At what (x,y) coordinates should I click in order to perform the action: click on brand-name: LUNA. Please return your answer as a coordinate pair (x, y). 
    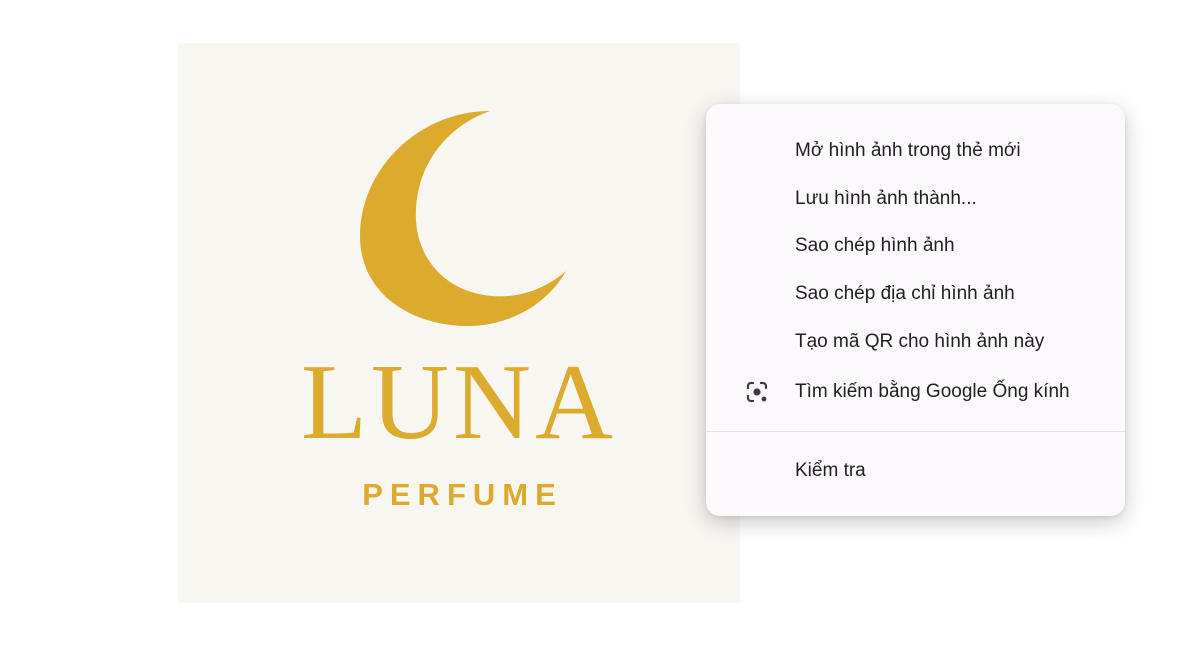
    Looking at the image, I should click on (459, 402).